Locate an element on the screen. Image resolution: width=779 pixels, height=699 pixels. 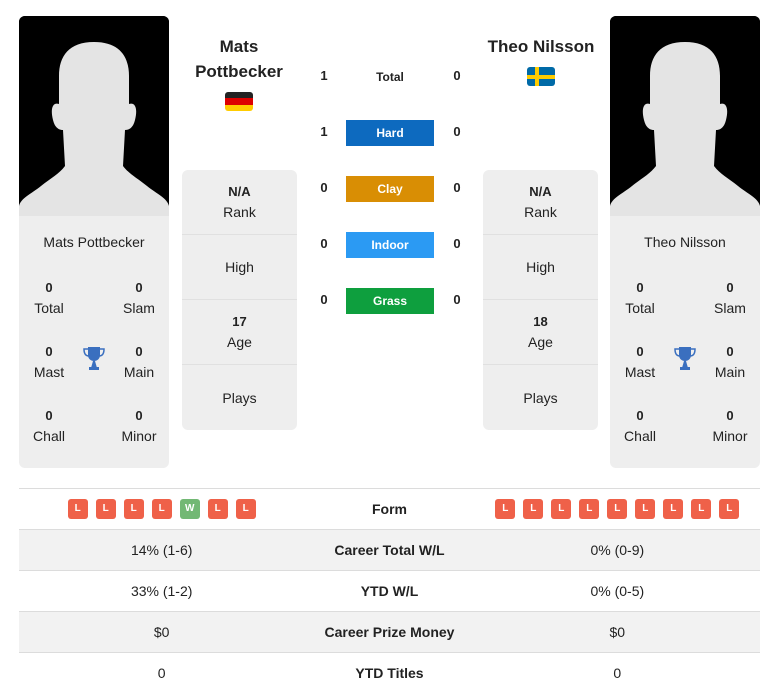
ytd-titles-label: YTD Titles is located at coordinates (389, 673).